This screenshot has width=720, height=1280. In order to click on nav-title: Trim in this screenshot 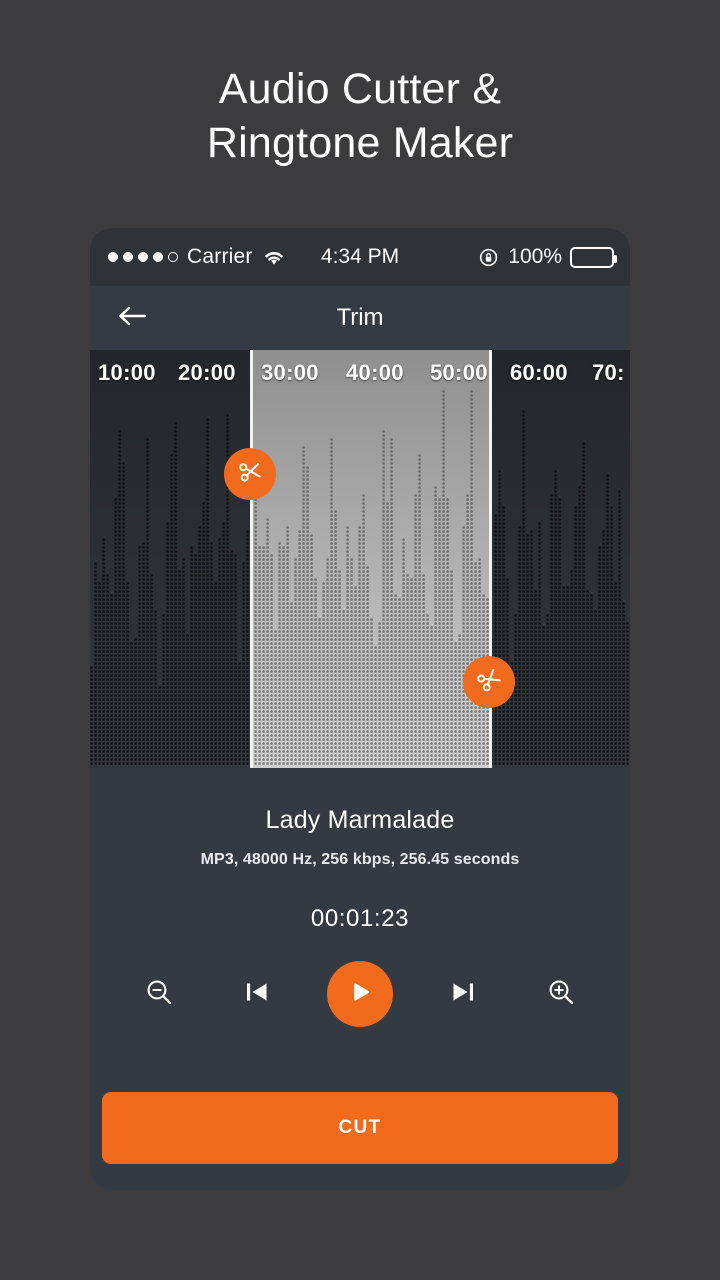, I will do `click(360, 317)`.